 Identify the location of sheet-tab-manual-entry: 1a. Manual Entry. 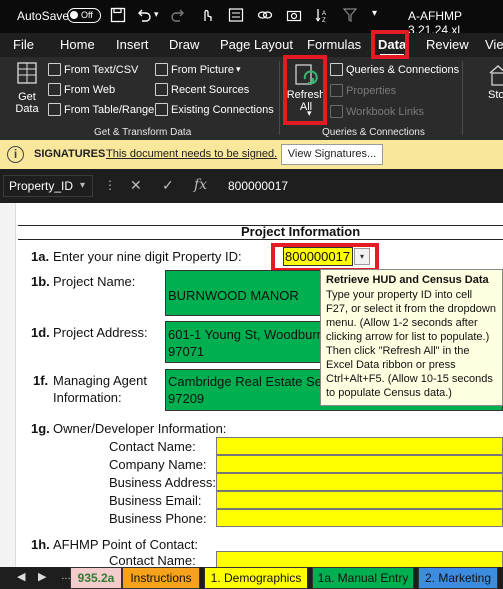
(363, 578).